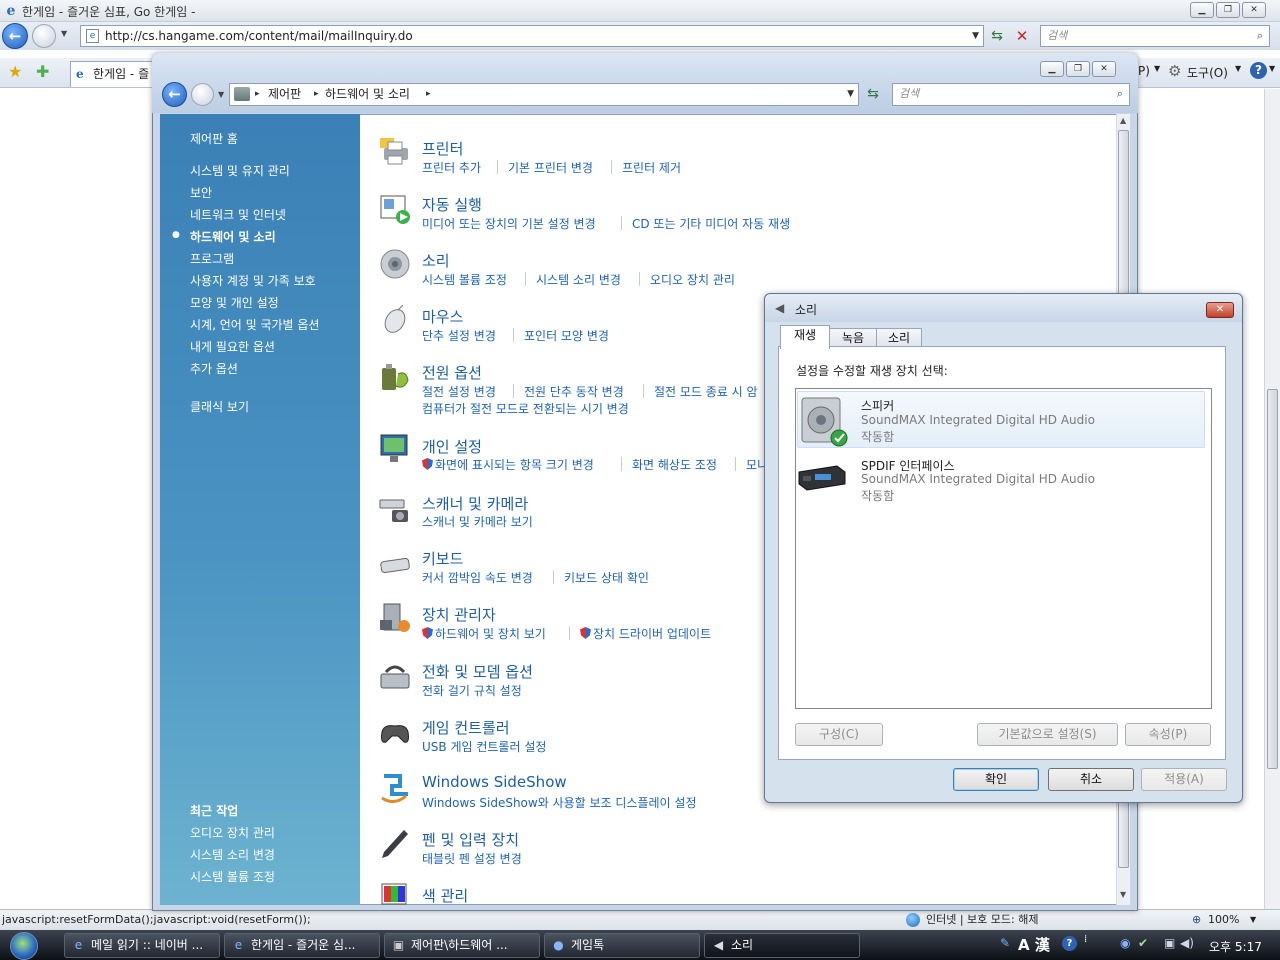  I want to click on recent-system-volume: 시스템 볼륨 조정, so click(232, 876).